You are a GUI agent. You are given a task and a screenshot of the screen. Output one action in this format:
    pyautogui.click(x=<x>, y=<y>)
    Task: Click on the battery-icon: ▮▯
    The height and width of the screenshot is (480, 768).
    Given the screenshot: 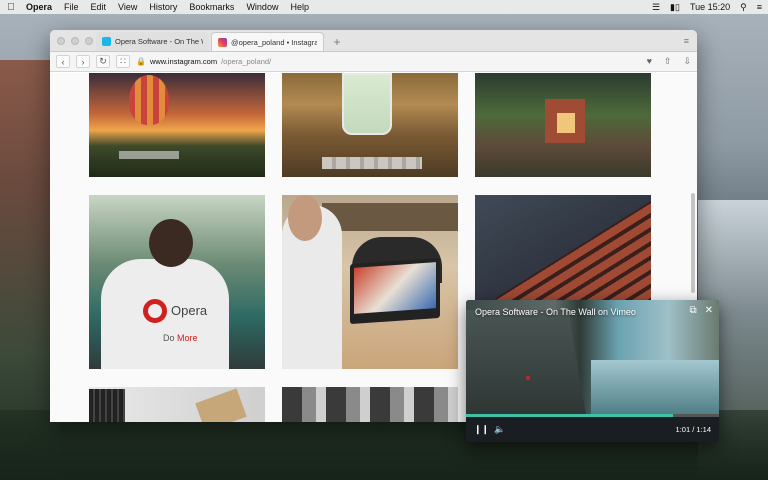 What is the action you would take?
    pyautogui.click(x=675, y=7)
    